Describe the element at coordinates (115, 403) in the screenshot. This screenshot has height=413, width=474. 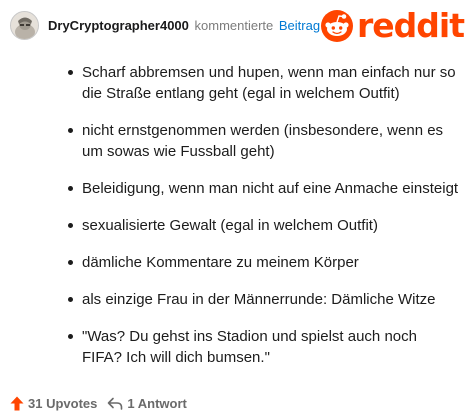
I see `reply-arrow-icon` at that location.